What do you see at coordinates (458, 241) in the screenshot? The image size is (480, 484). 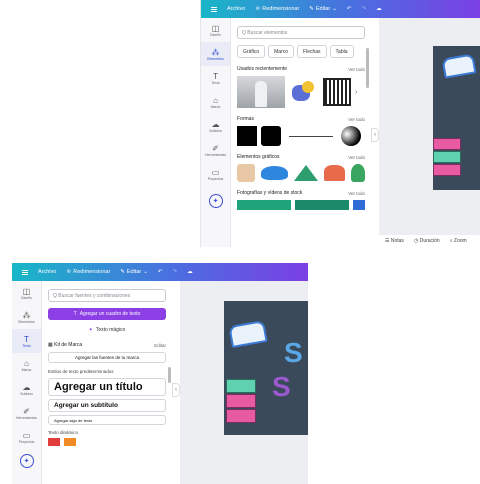 I see `zoom-button: ⌕ Zoom` at bounding box center [458, 241].